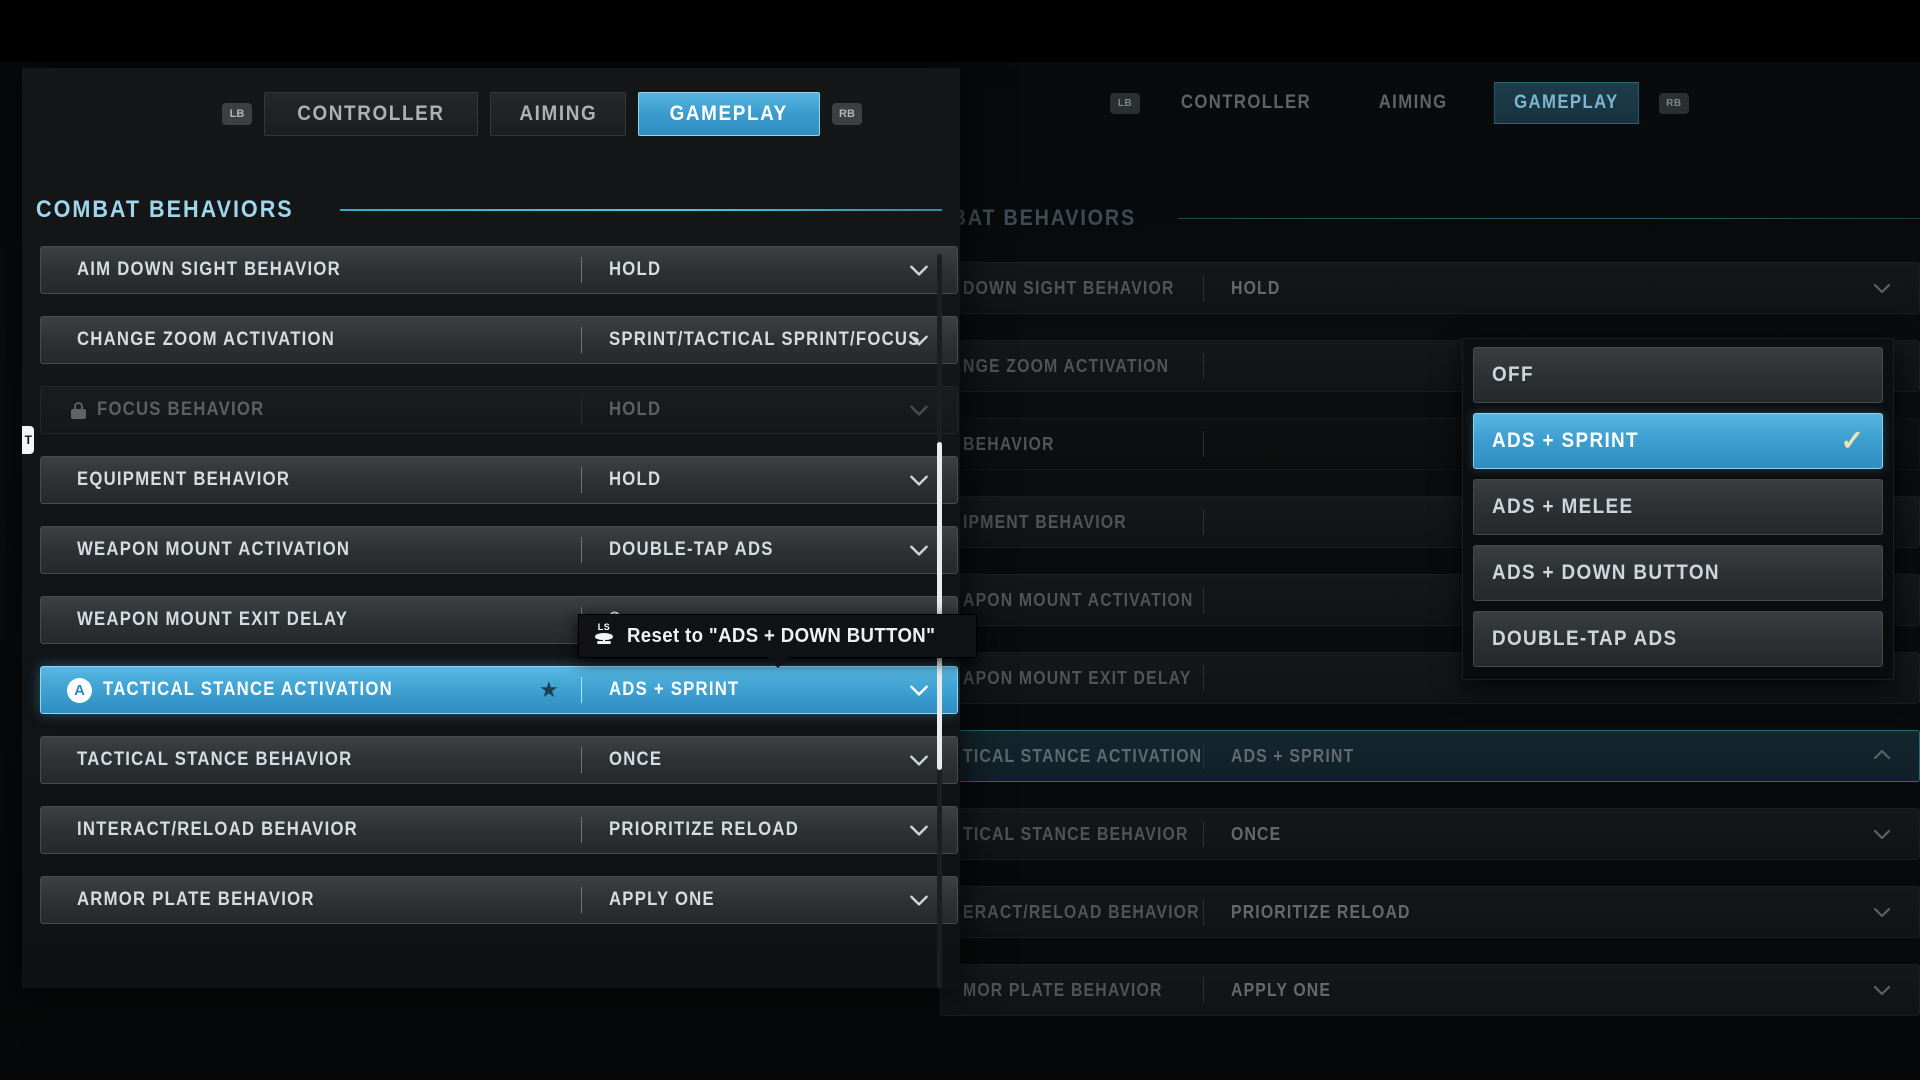 The image size is (1920, 1080). Describe the element at coordinates (1678, 375) in the screenshot. I see `dropdown-option: OFF` at that location.